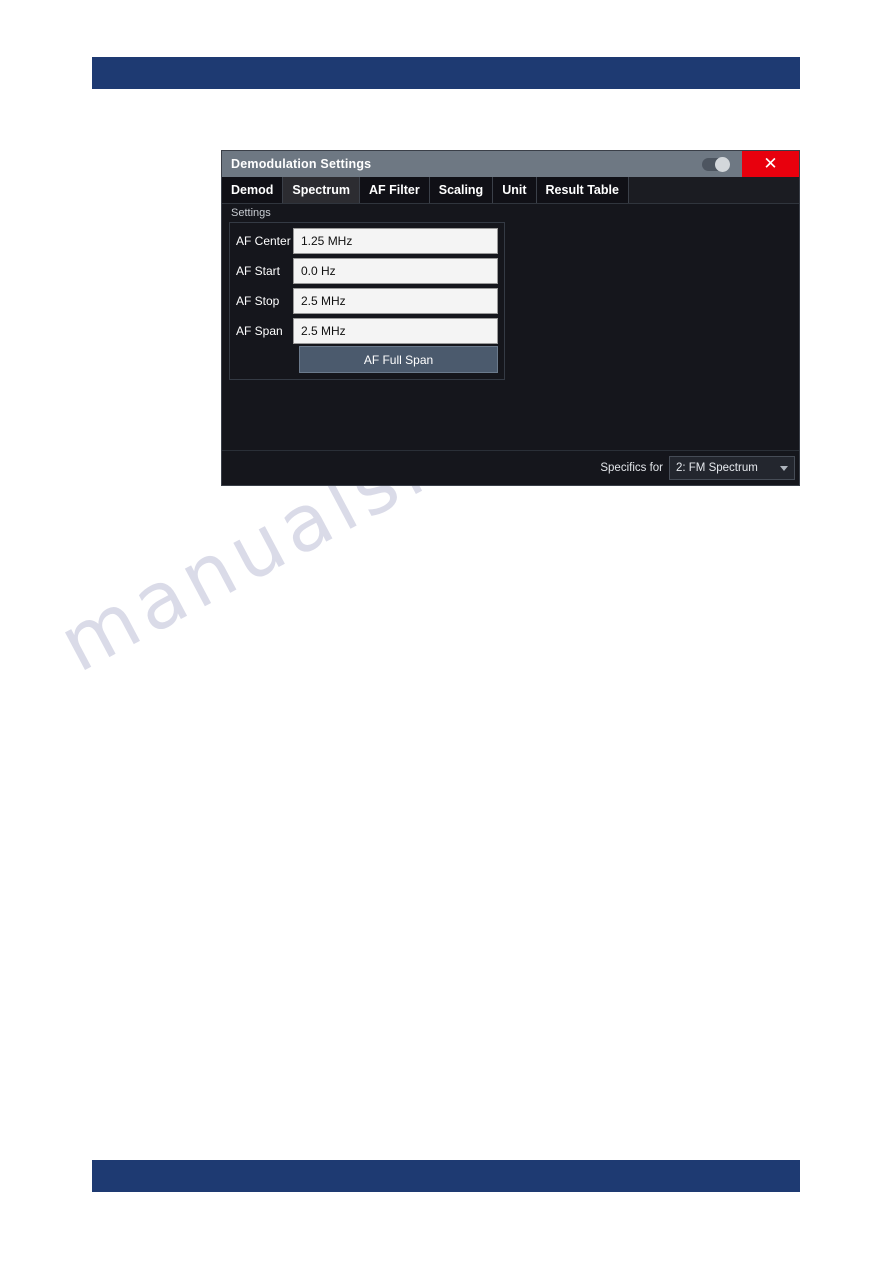 The image size is (893, 1263). I want to click on page-footer-bar, so click(446, 1176).